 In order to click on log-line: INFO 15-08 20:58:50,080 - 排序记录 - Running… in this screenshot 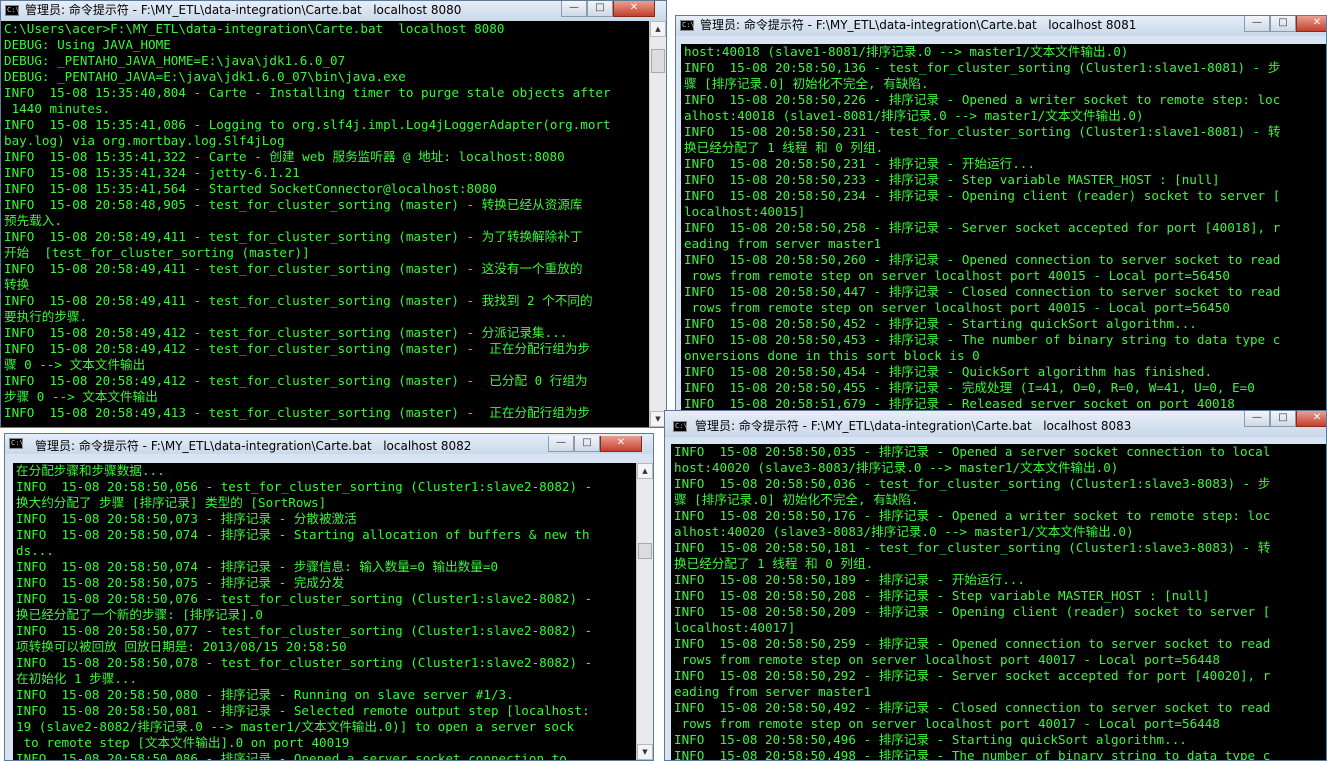, I will do `click(265, 694)`.